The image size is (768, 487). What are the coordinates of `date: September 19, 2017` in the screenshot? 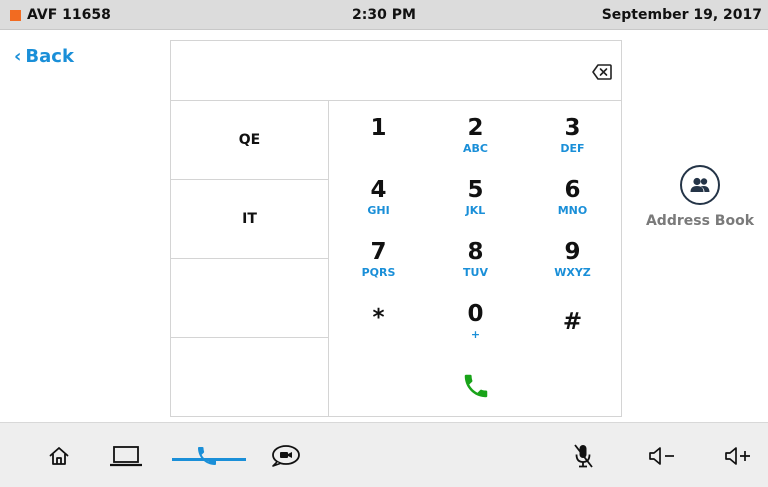 It's located at (681, 15).